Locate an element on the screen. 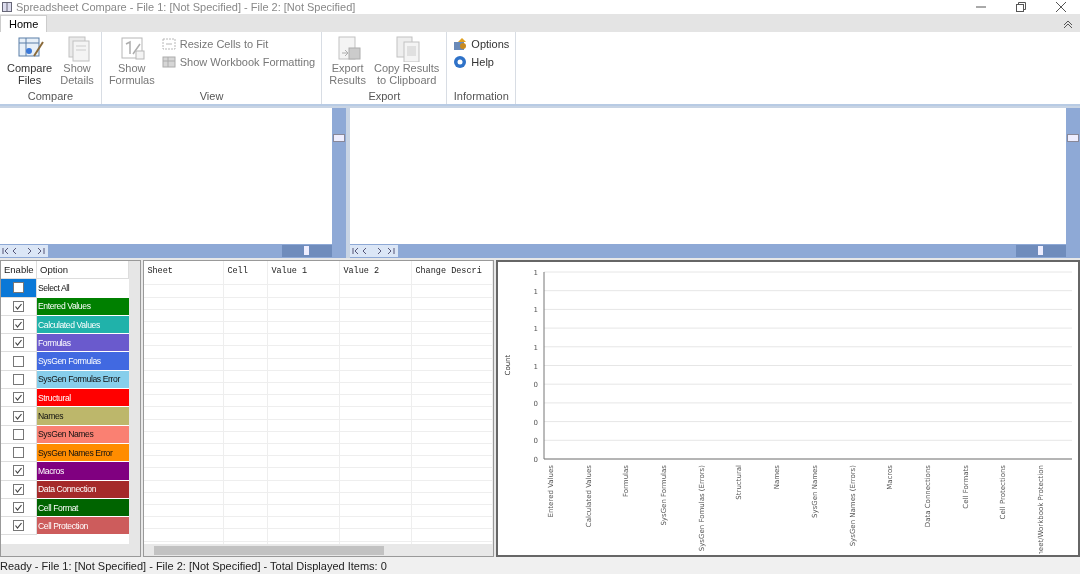 This screenshot has width=1080, height=574. close-icon is located at coordinates (1061, 7).